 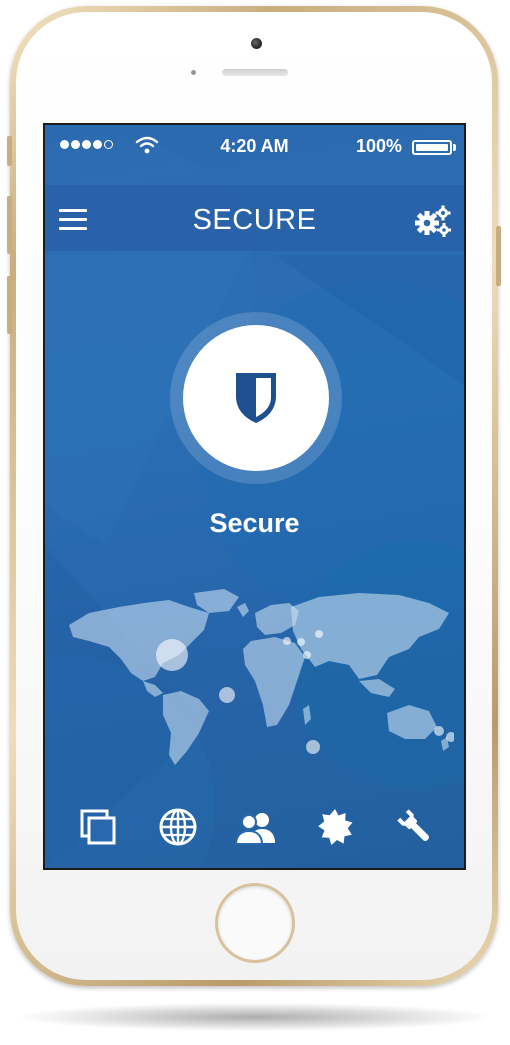 I want to click on proximity-sensor, so click(x=193, y=72).